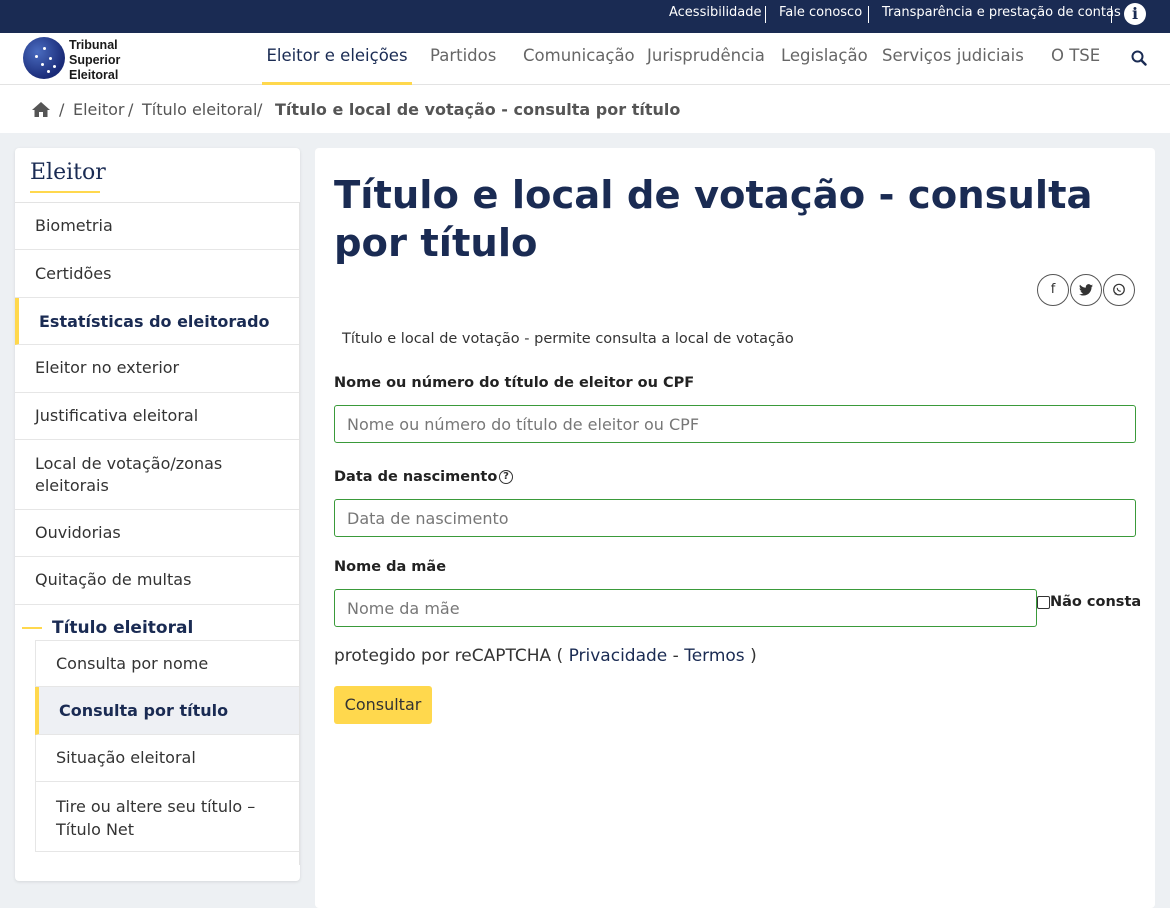 This screenshot has height=908, width=1170. I want to click on sidebar-item-biometria: Biometria, so click(157, 226).